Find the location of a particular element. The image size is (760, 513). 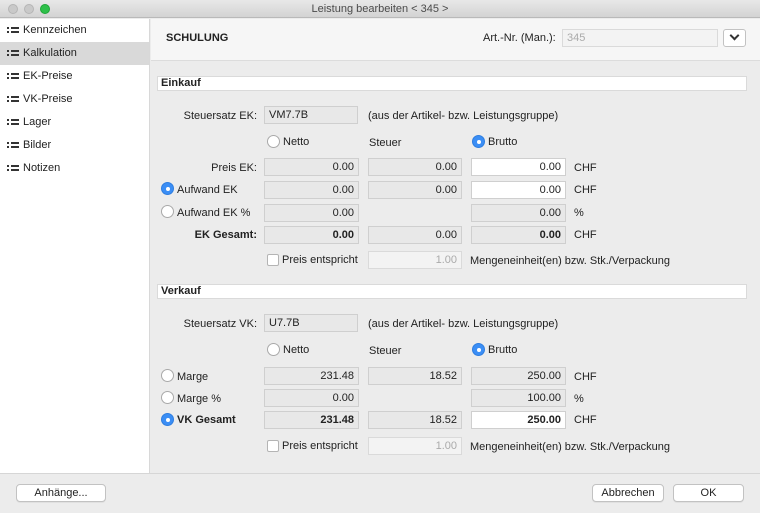

marge-netto-field: 231.48 is located at coordinates (311, 376).